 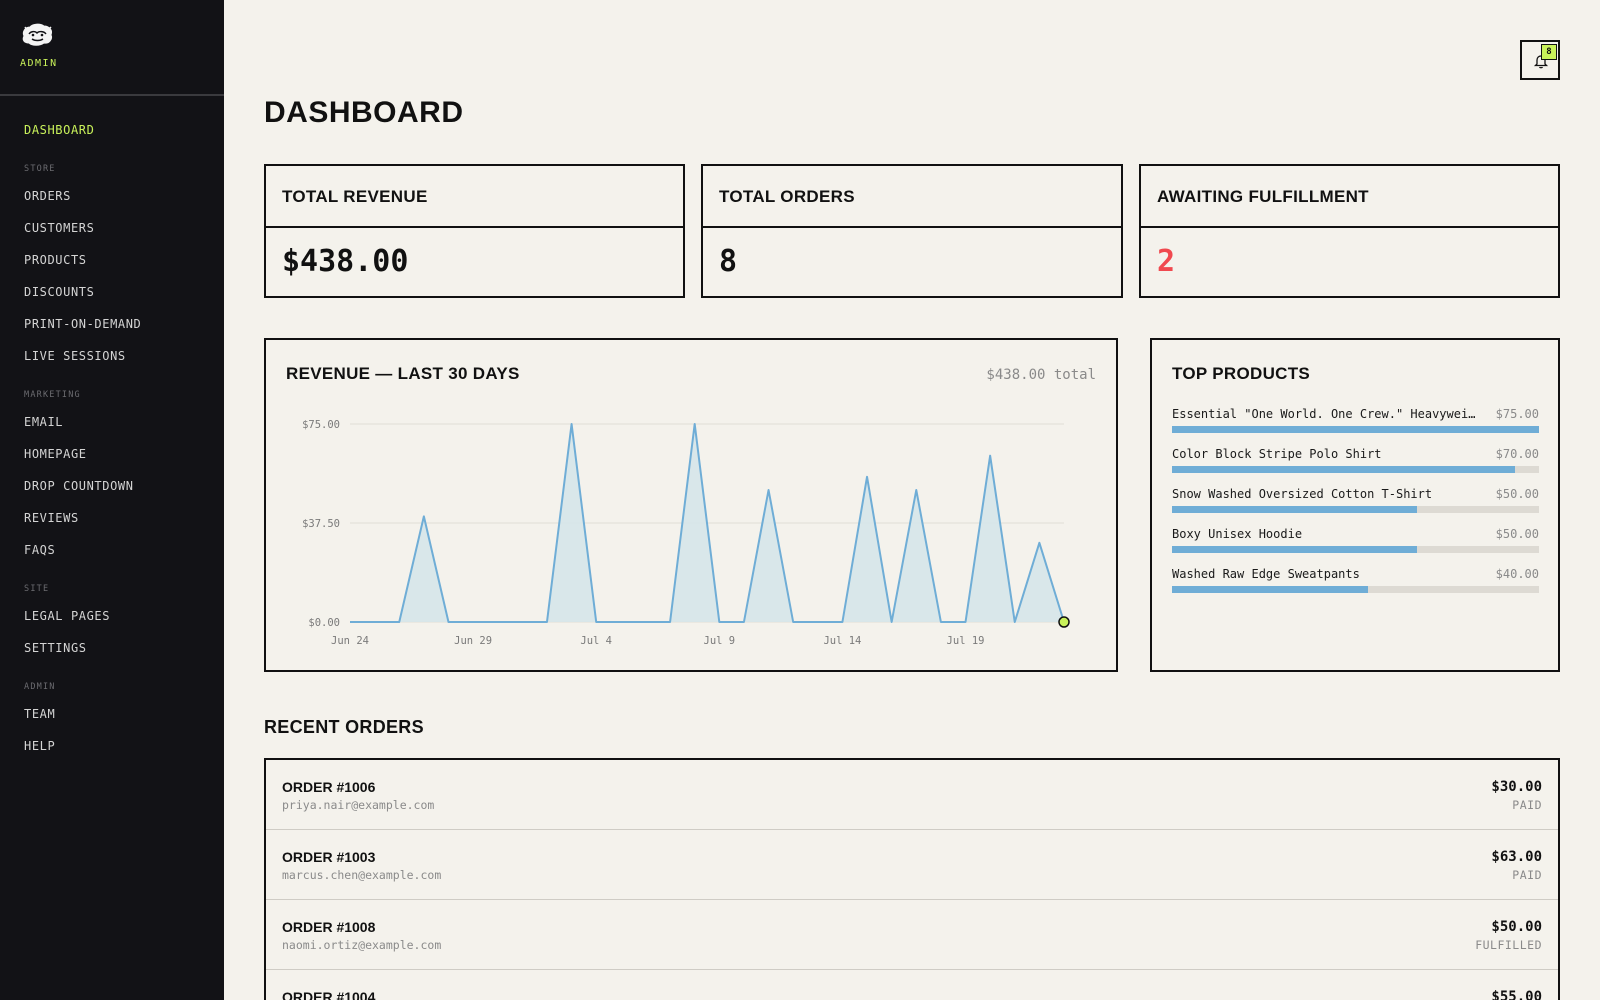 I want to click on sidebar-item-products: PRODUCTS, so click(x=112, y=260).